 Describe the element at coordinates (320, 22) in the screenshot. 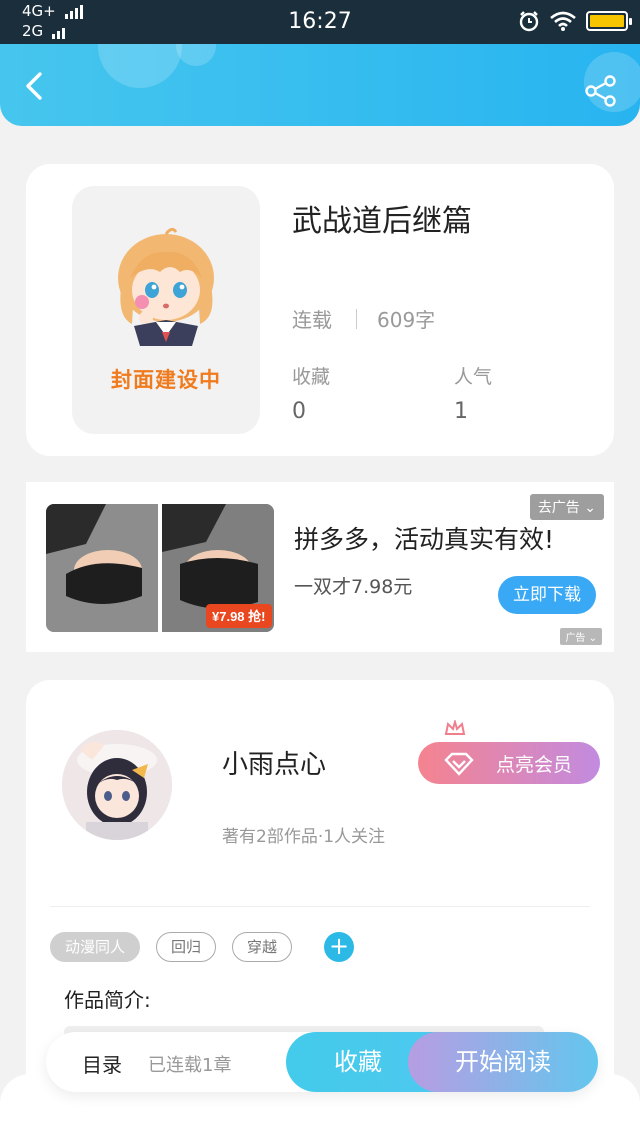

I see `status-bar: 4G+ 2G 16:27` at that location.